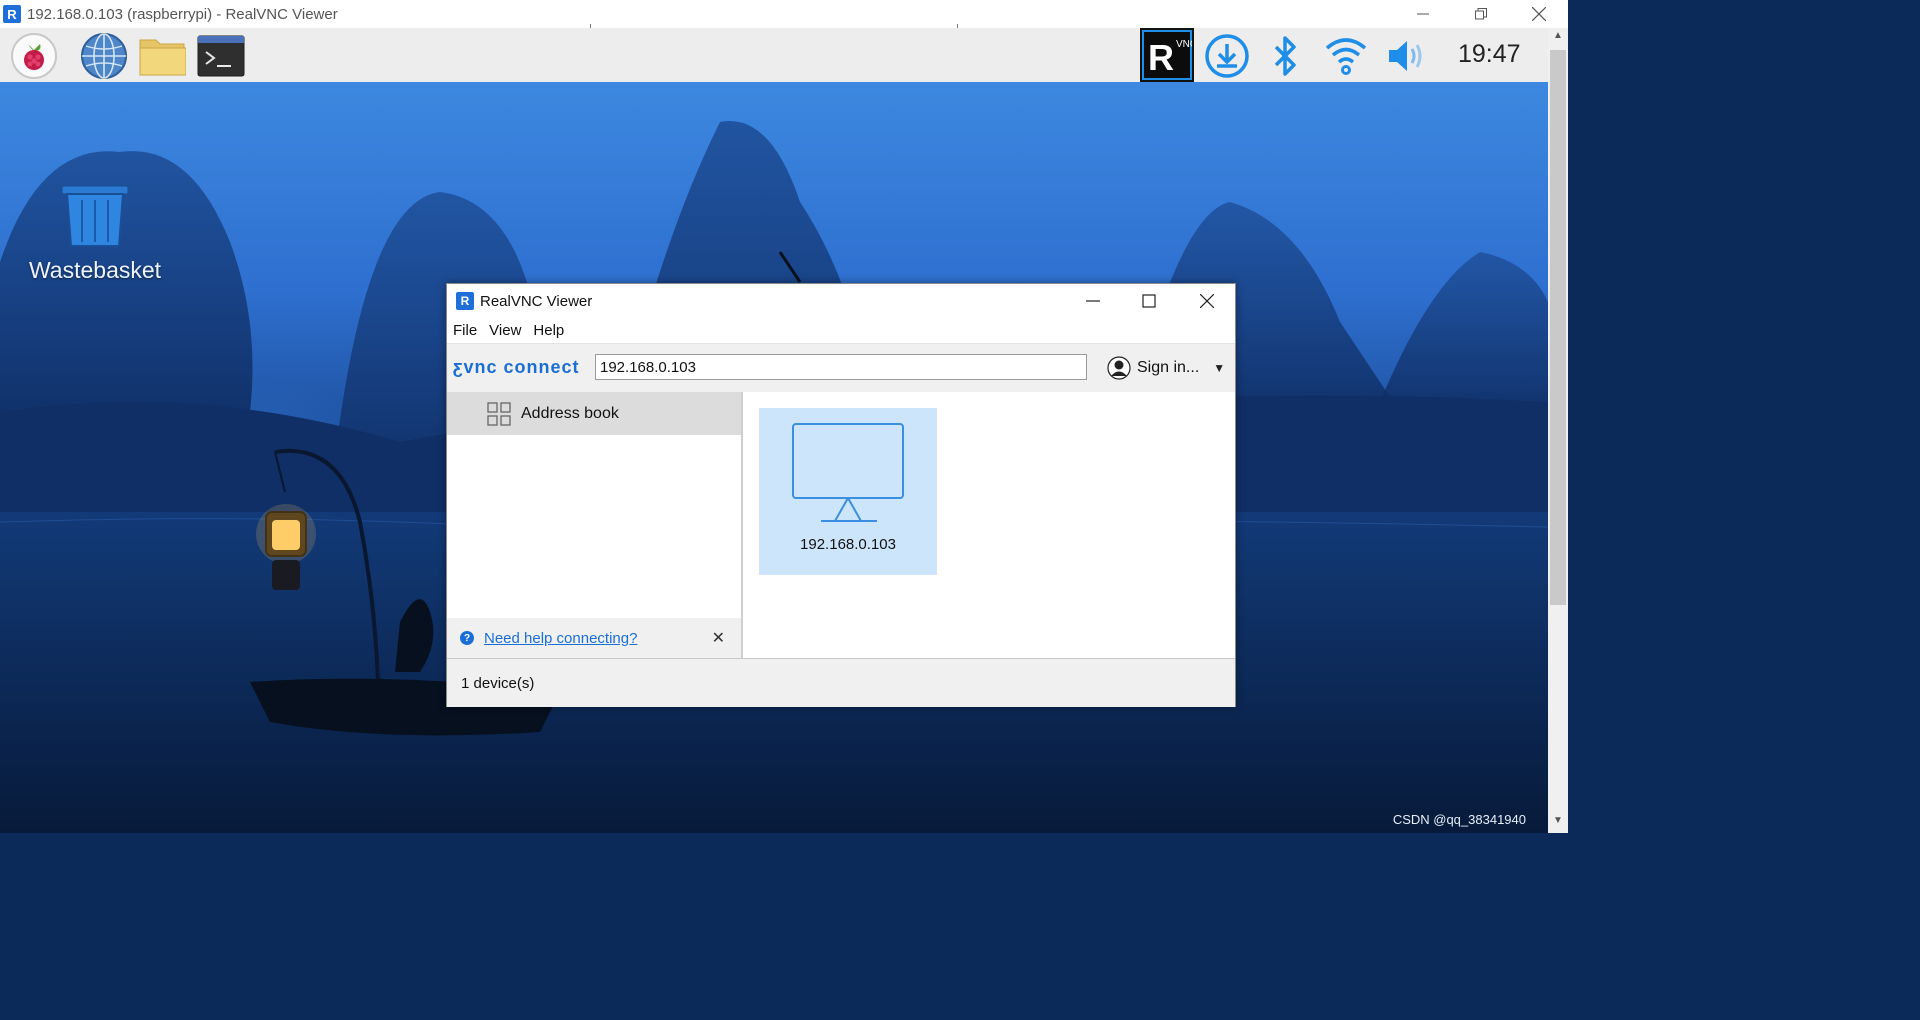 The width and height of the screenshot is (1920, 1020). I want to click on sign-in-button: Sign in... ▼, so click(1166, 368).